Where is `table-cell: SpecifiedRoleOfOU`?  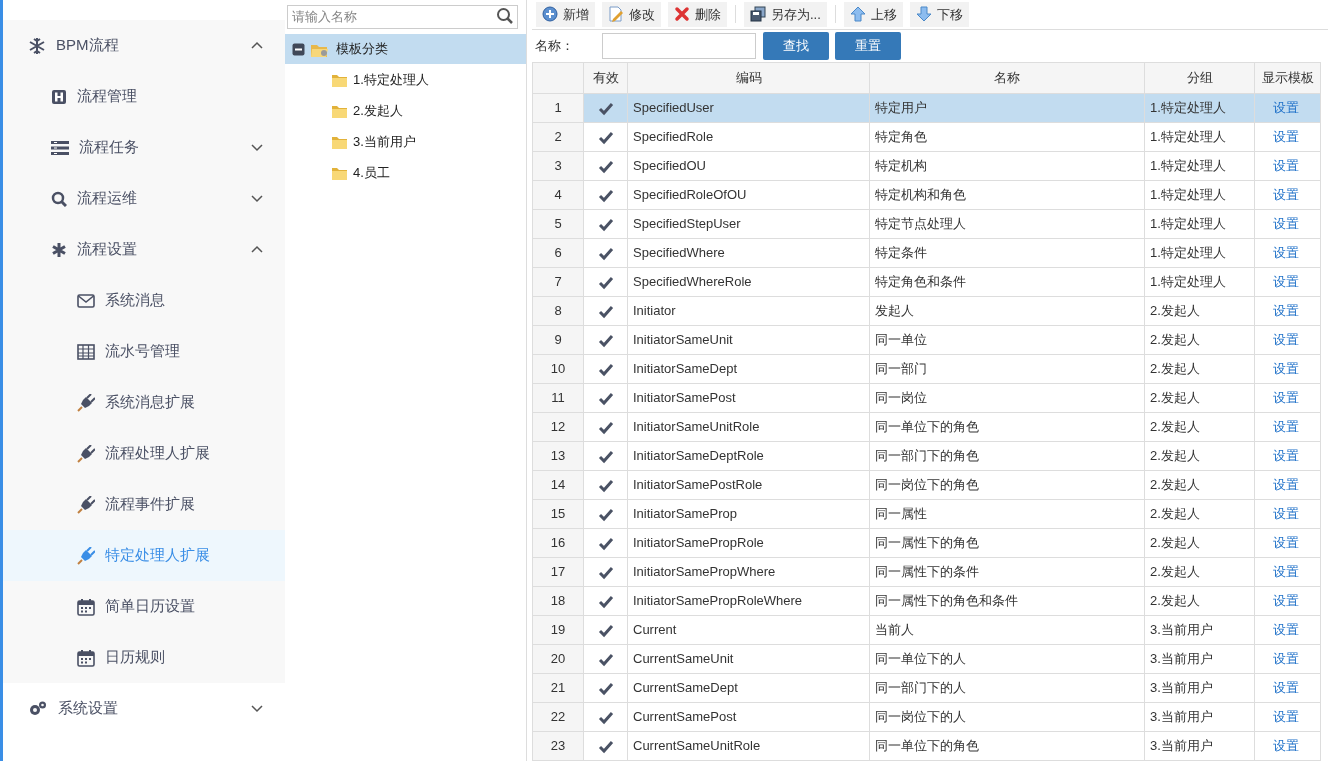
table-cell: SpecifiedRoleOfOU is located at coordinates (748, 195).